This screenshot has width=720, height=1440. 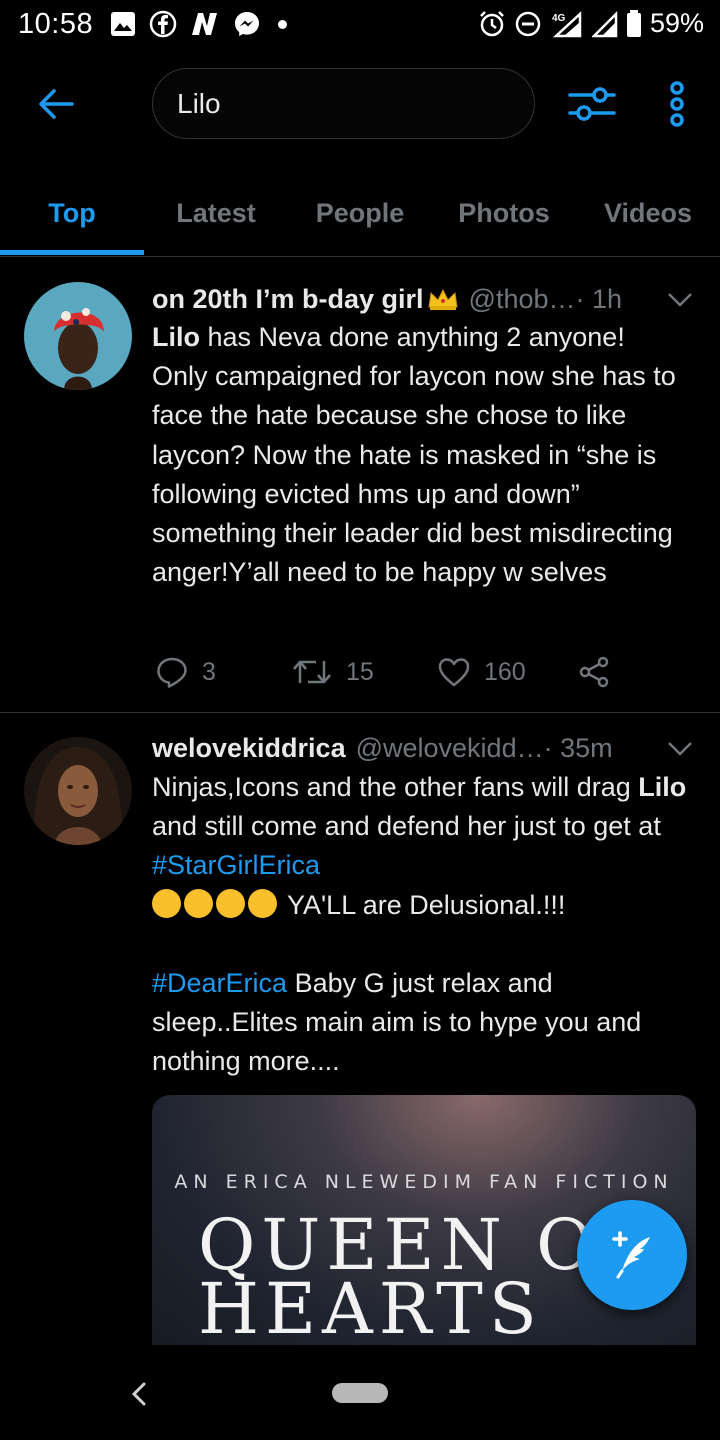 I want to click on like-button: 160, so click(x=482, y=672).